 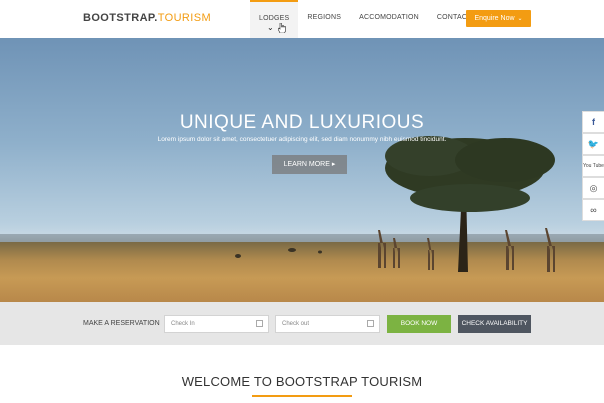 I want to click on enquire-now-button: Enquire Now ⌄, so click(x=498, y=18).